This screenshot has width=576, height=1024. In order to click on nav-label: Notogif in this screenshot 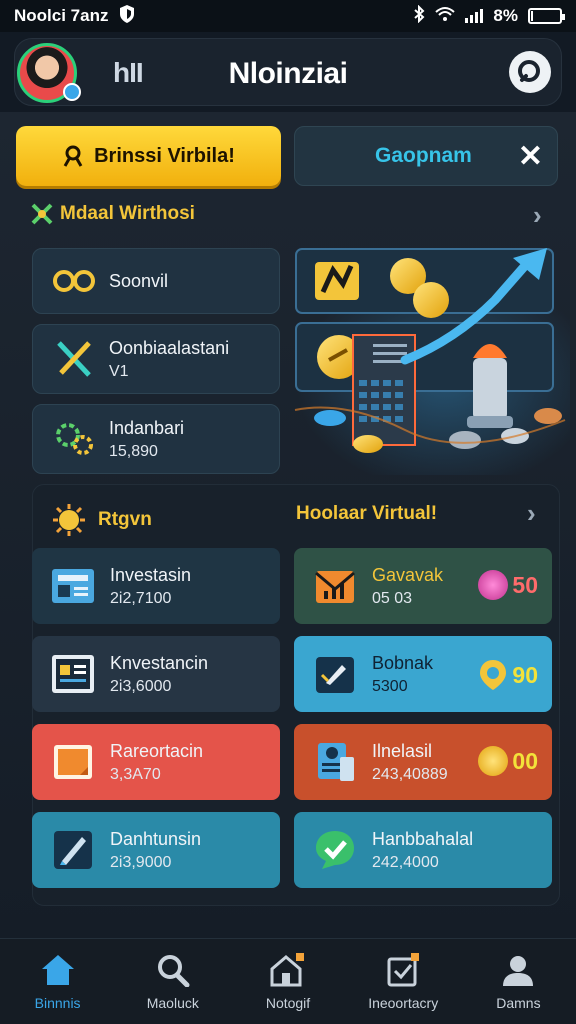, I will do `click(288, 1003)`.